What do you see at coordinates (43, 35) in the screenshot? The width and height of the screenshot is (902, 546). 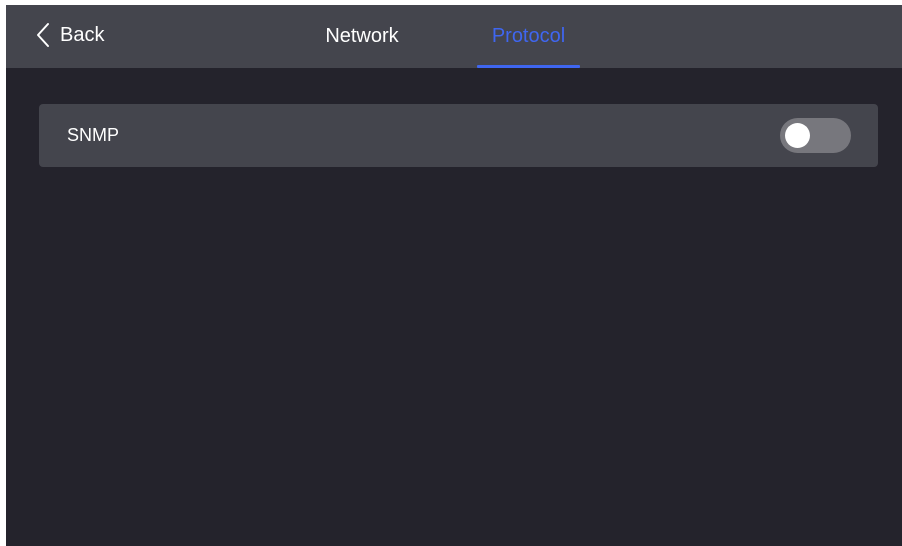 I see `chevron-left-icon` at bounding box center [43, 35].